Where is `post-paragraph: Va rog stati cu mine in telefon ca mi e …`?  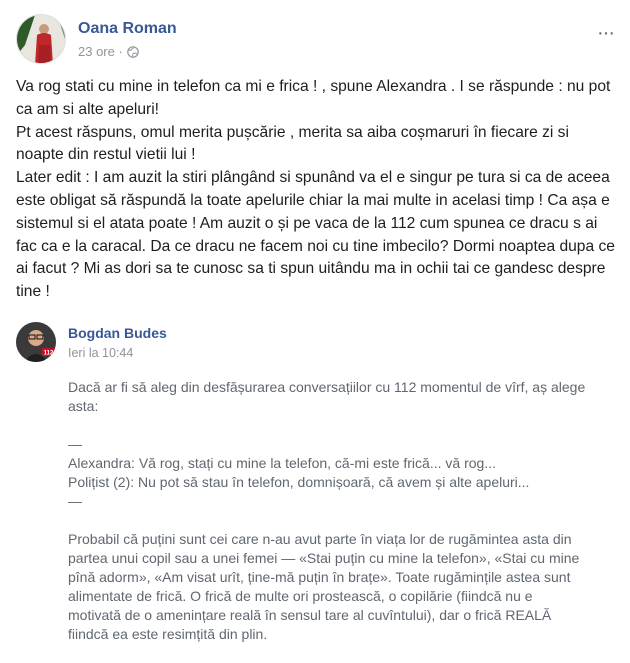
post-paragraph: Va rog stati cu mine in telefon ca mi e … is located at coordinates (313, 98).